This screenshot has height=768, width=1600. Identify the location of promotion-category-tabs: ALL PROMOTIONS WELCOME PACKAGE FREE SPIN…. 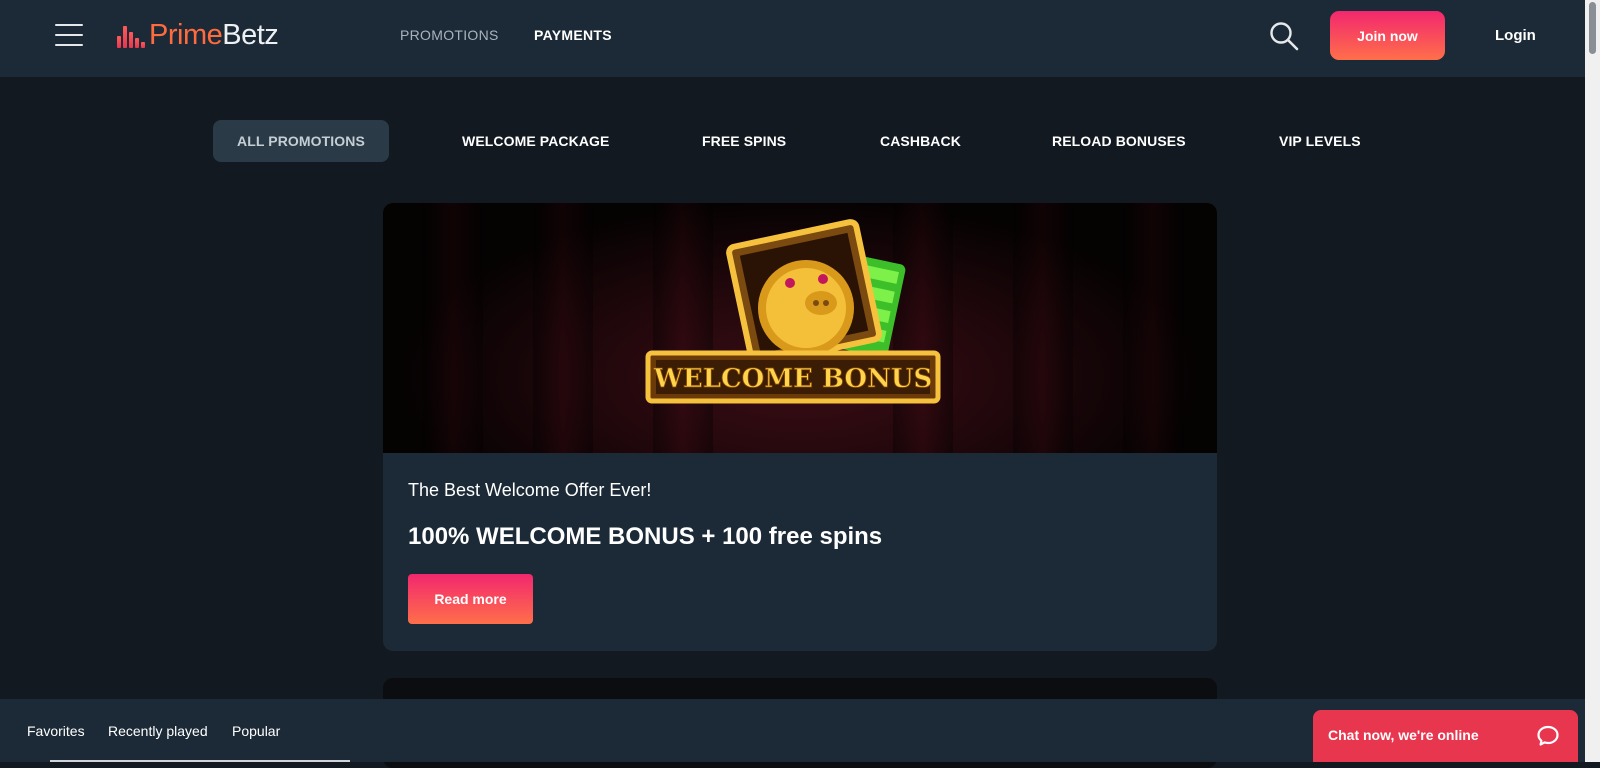
(792, 141).